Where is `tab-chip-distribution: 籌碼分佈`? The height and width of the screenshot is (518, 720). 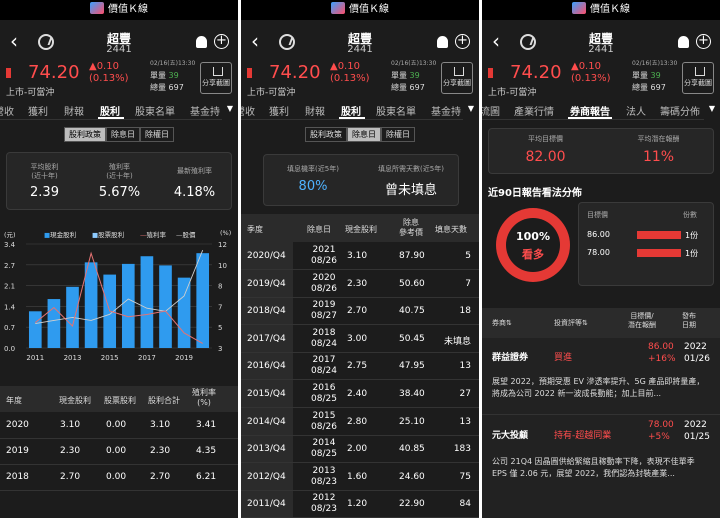
tab-chip-distribution: 籌碼分佈 is located at coordinates (680, 110).